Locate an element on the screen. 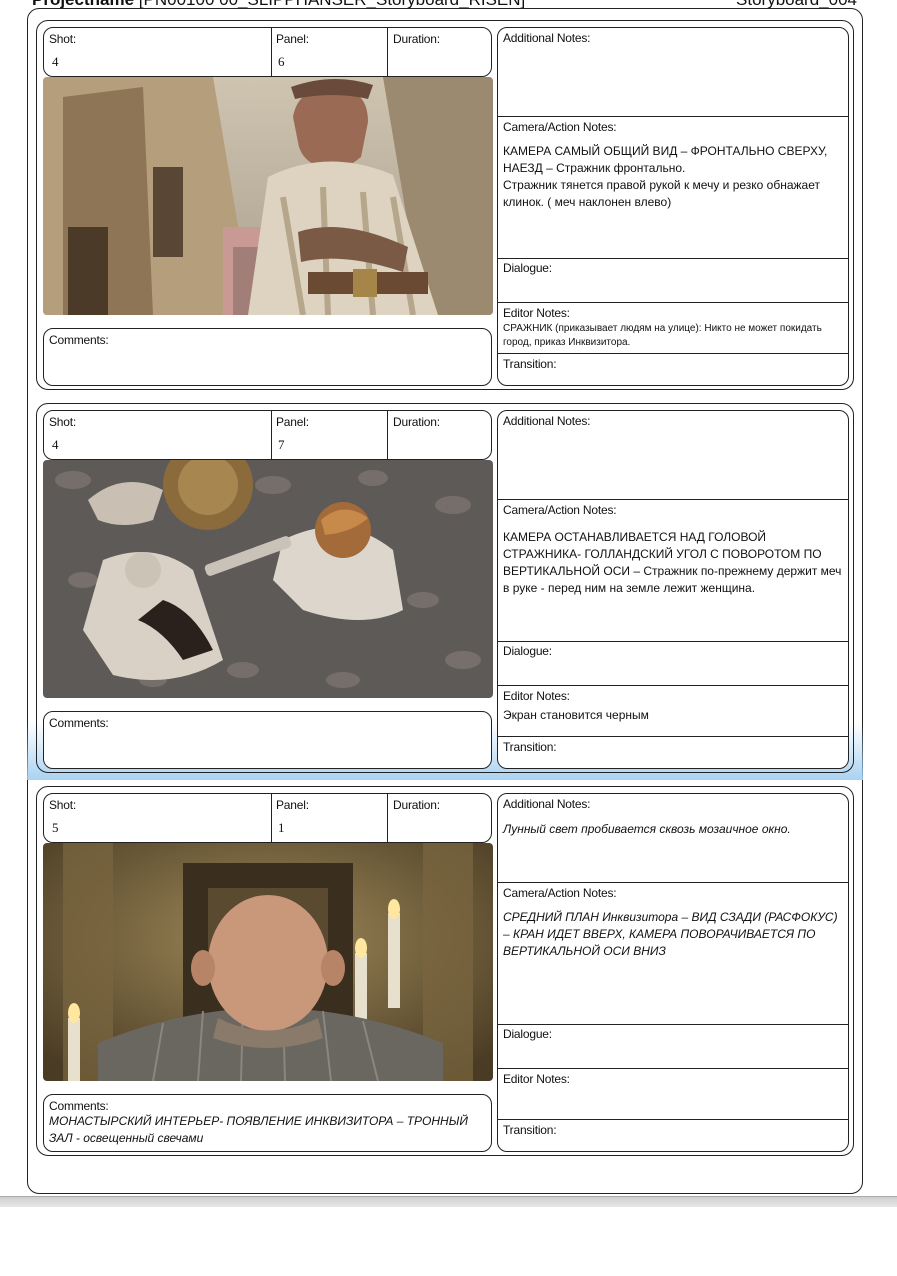 Image resolution: width=897 pixels, height=1276 pixels. shot-value: 5 is located at coordinates (55, 828).